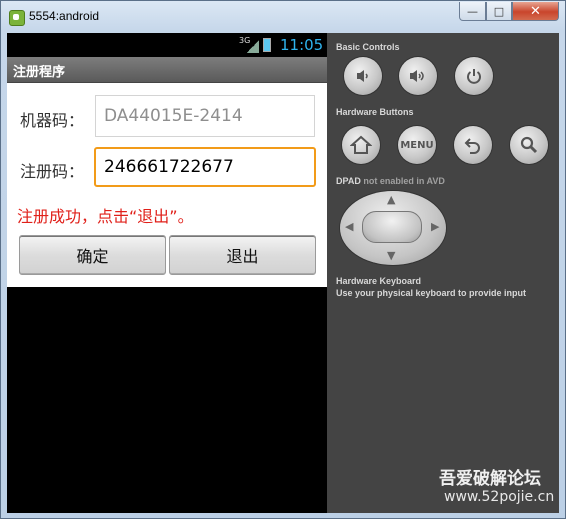  Describe the element at coordinates (267, 45) in the screenshot. I see `battery-icon` at that location.